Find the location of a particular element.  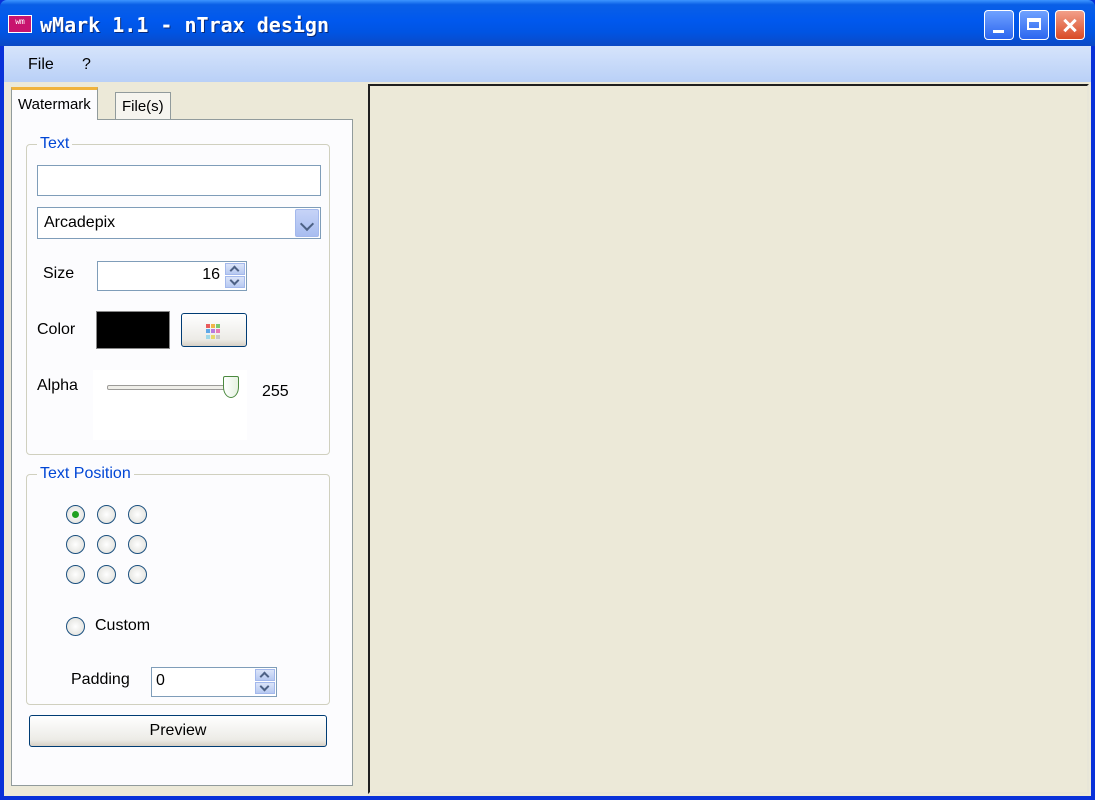

minimize-button is located at coordinates (999, 25).